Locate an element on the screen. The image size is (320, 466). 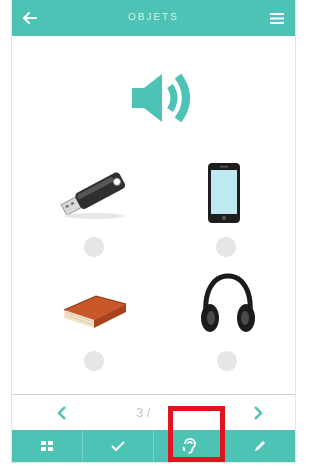
hamburger-menu-icon is located at coordinates (277, 18).